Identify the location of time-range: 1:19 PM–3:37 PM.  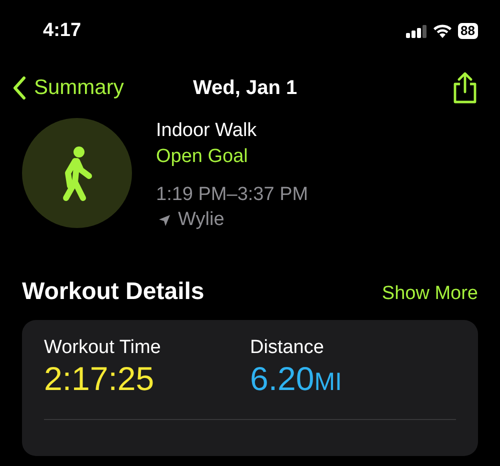
(232, 195).